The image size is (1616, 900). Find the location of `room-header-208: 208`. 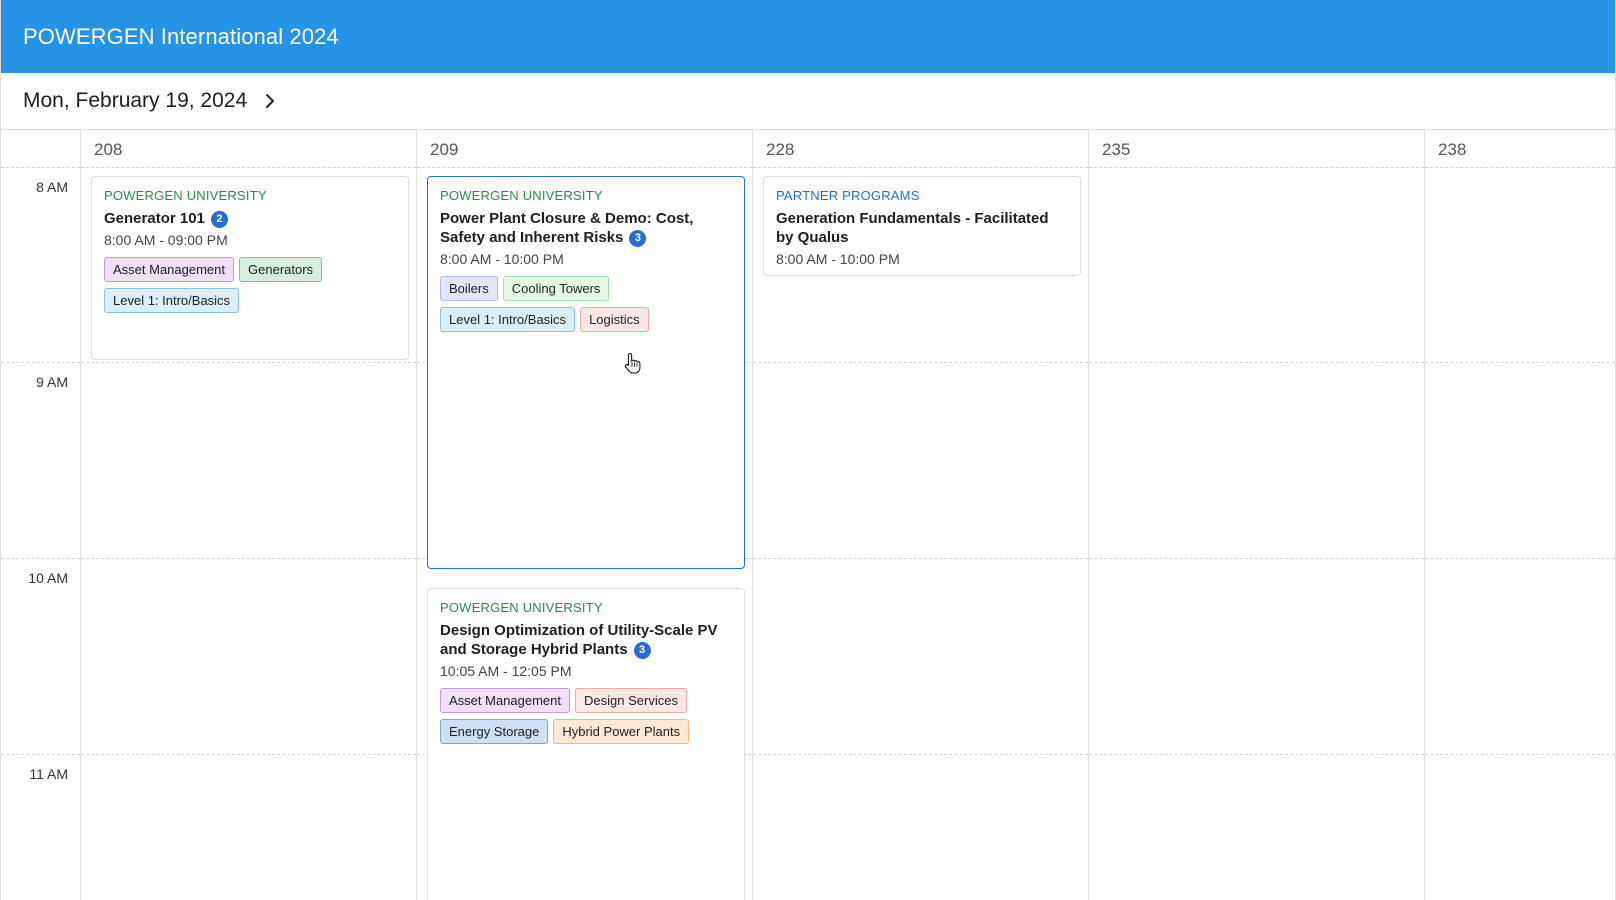

room-header-208: 208 is located at coordinates (108, 149).